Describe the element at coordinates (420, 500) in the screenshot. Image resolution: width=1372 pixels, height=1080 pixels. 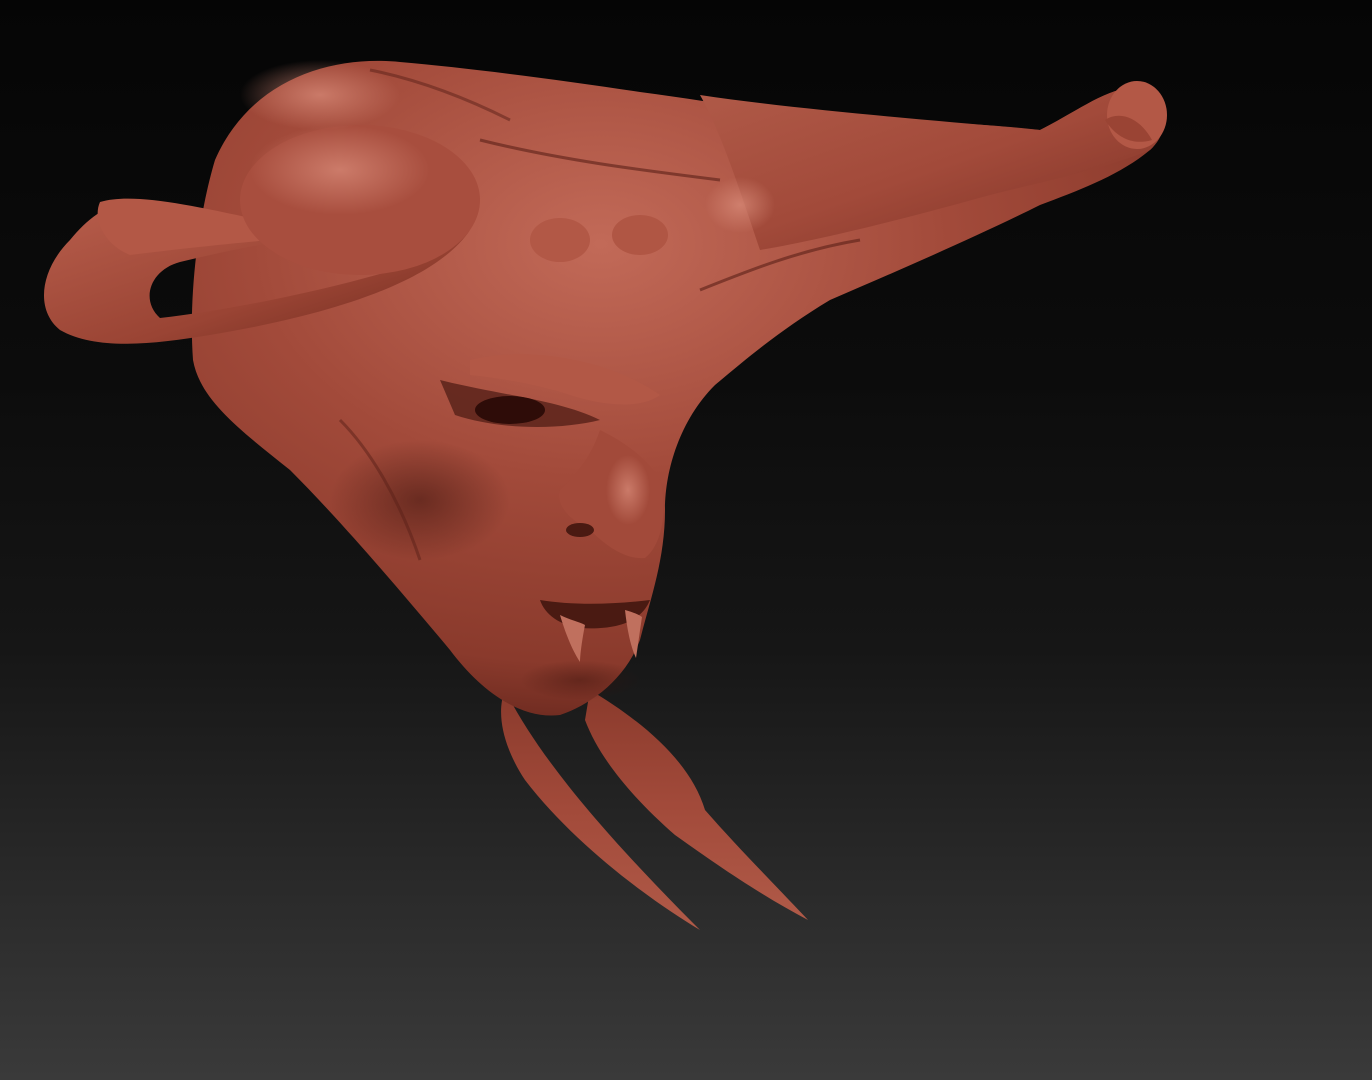
I see `cheek-shadow` at that location.